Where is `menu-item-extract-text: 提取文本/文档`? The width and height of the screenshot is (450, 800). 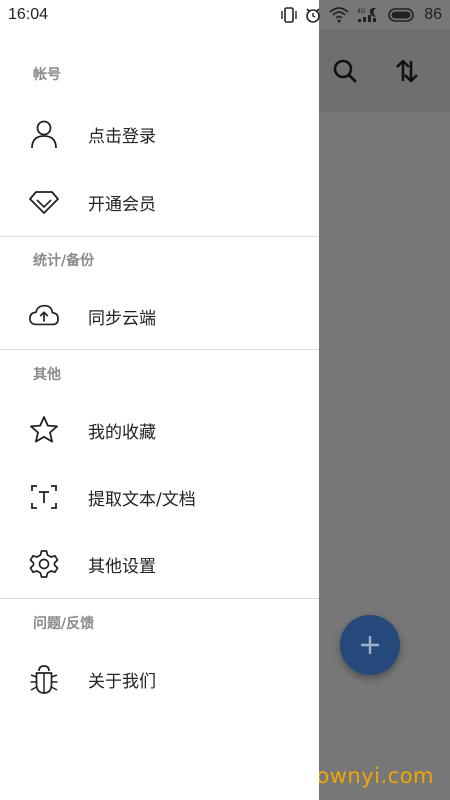 menu-item-extract-text: 提取文本/文档 is located at coordinates (159, 497).